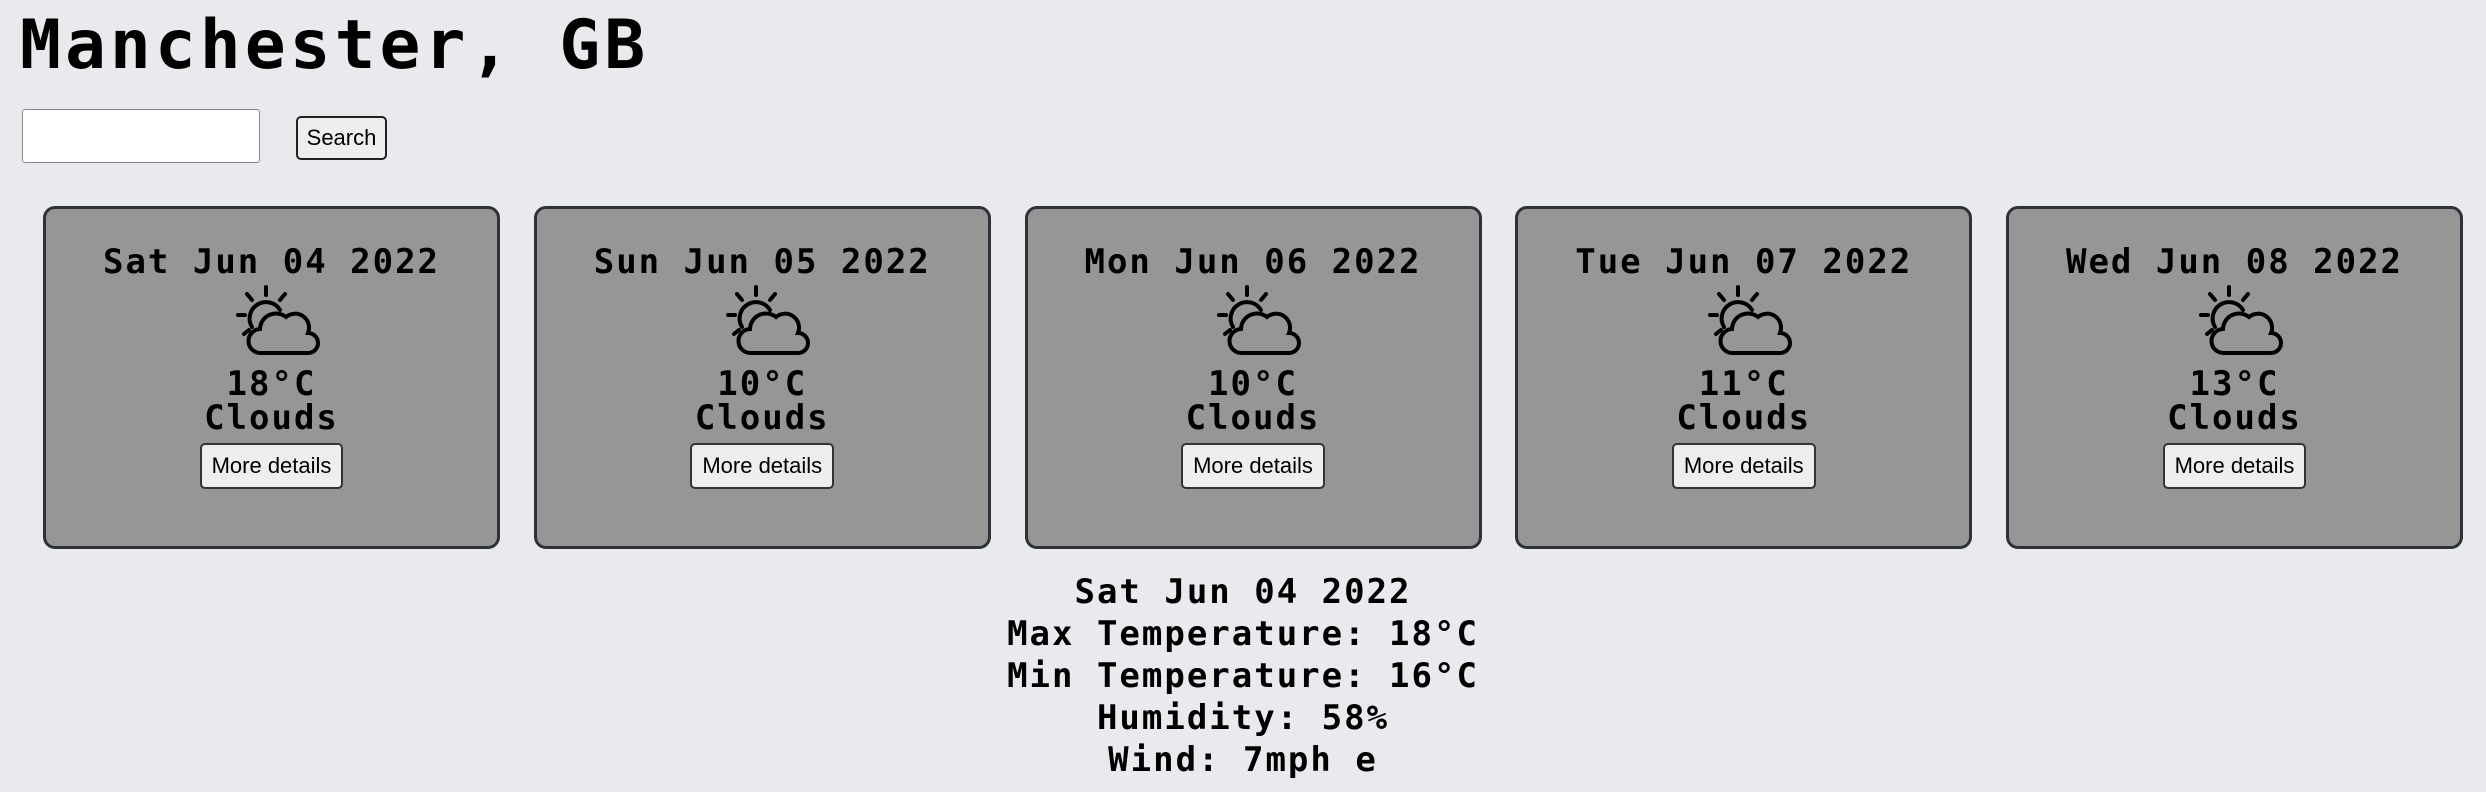 This screenshot has height=792, width=2486. Describe the element at coordinates (1243, 592) in the screenshot. I see `details-date: Sat Jun 04 2022` at that location.